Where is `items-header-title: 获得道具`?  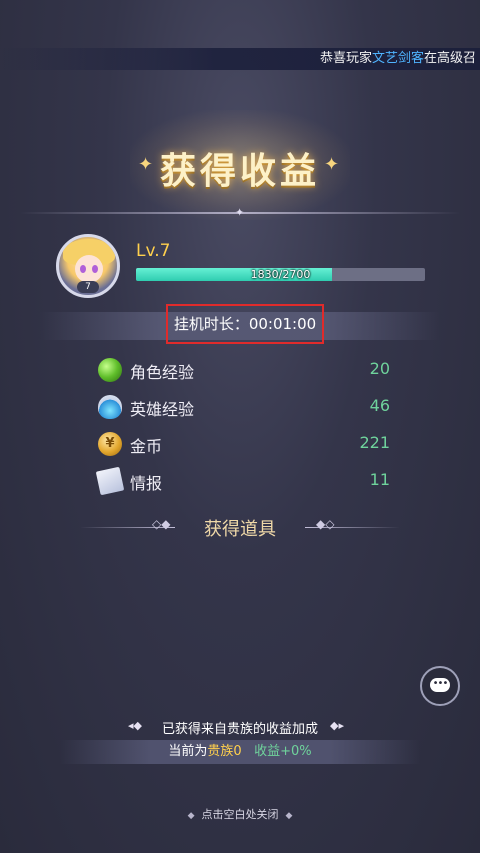
items-header-title: 获得道具 is located at coordinates (240, 529).